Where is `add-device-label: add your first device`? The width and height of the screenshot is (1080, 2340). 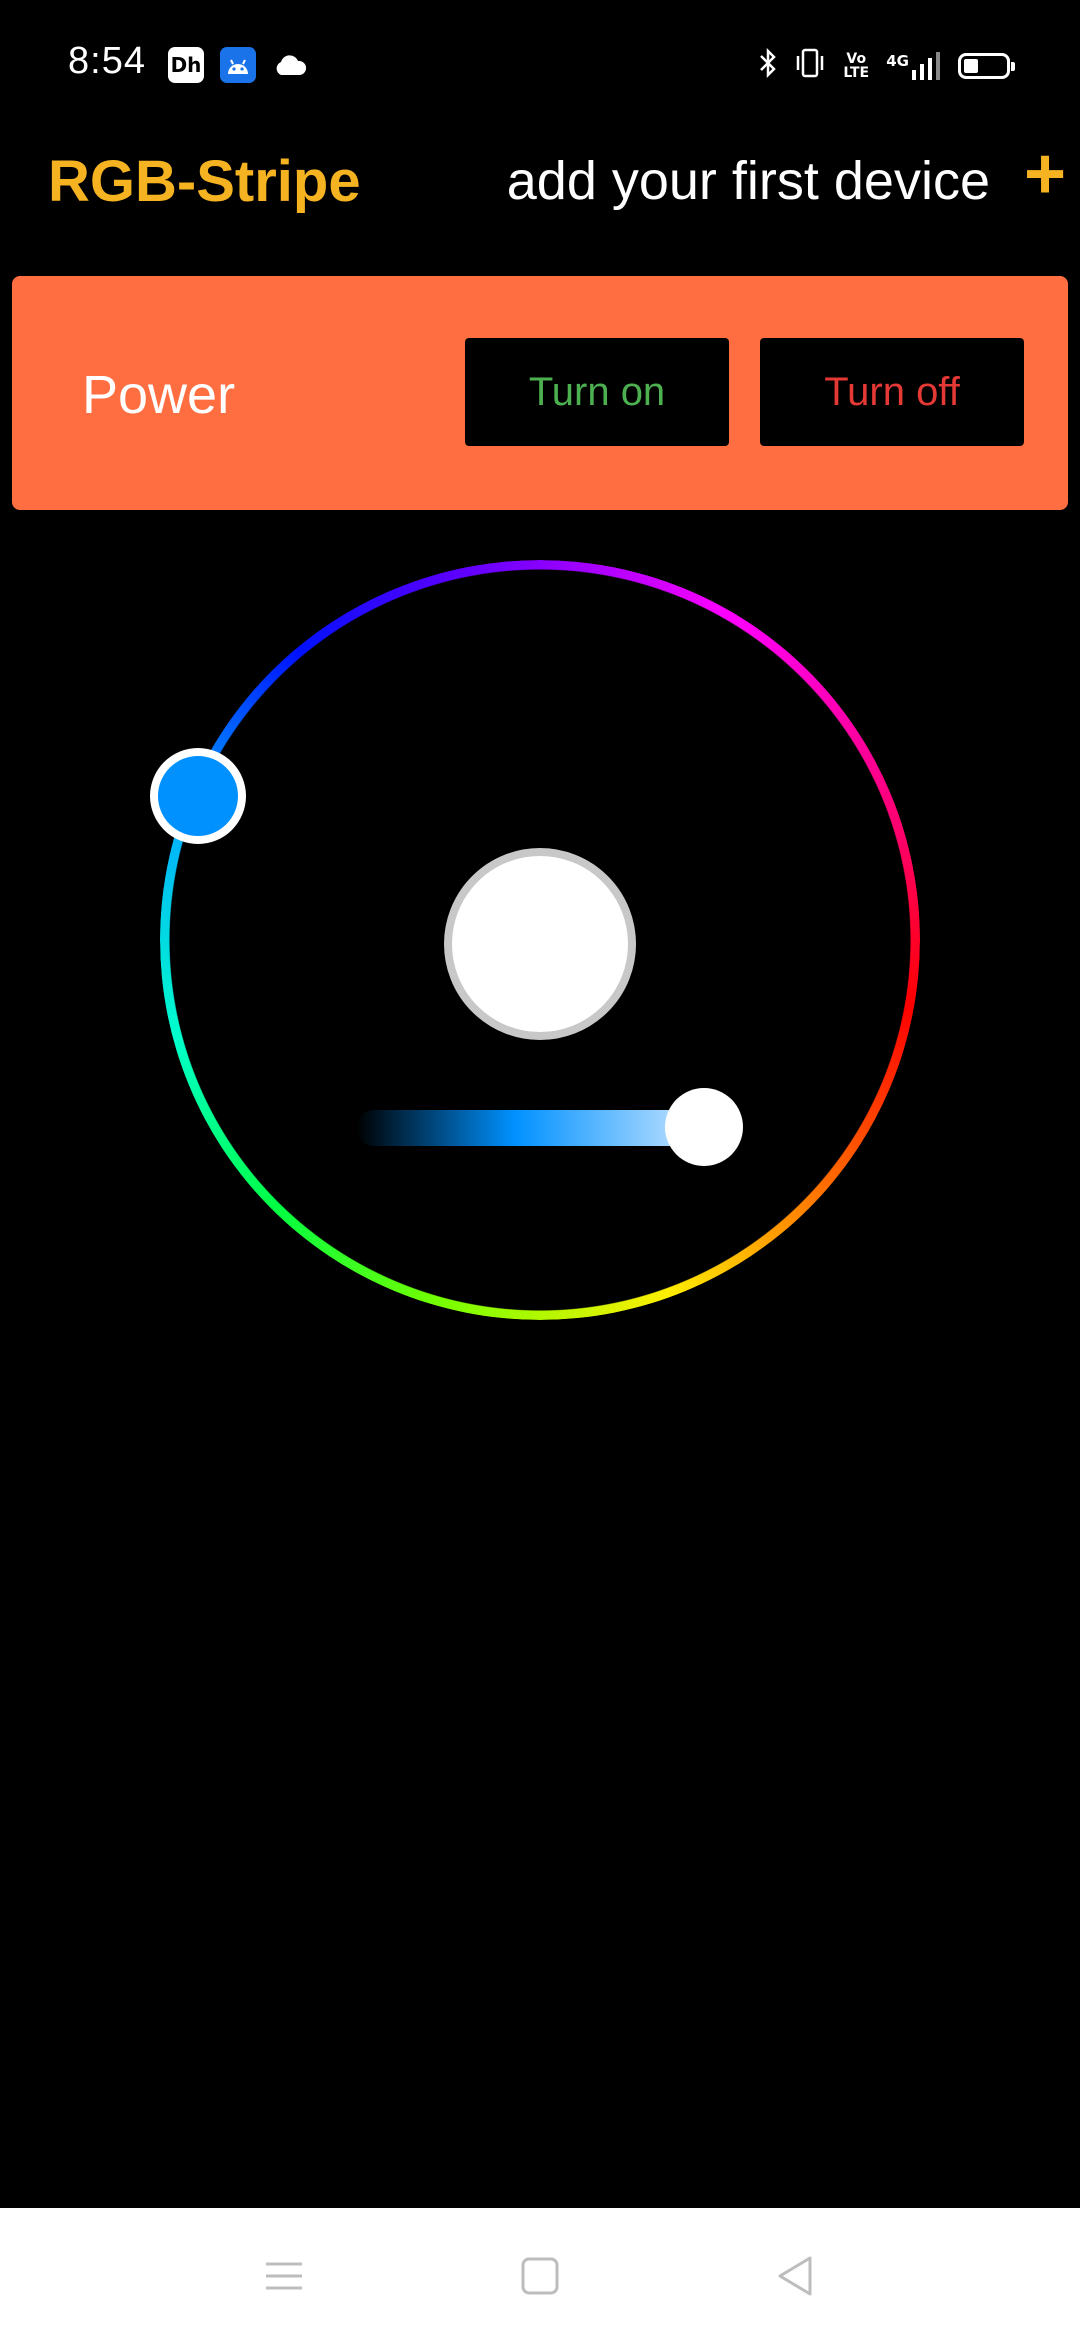 add-device-label: add your first device is located at coordinates (748, 181).